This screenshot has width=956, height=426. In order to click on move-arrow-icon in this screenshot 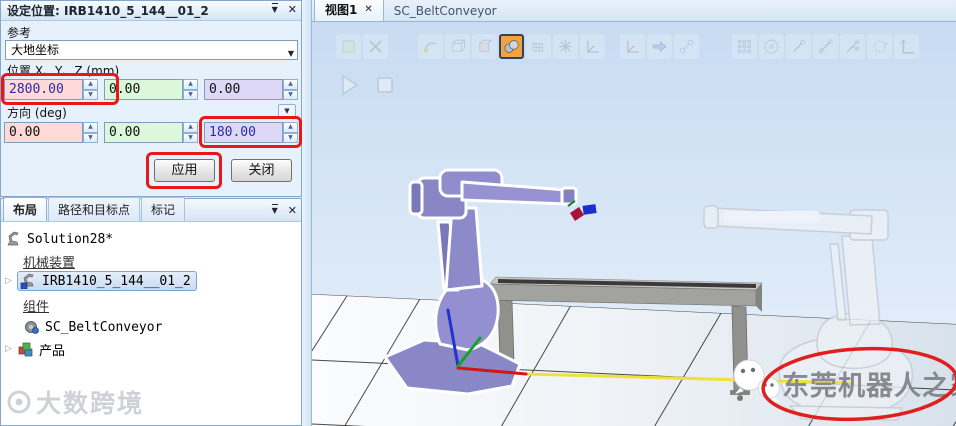, I will do `click(659, 46)`.